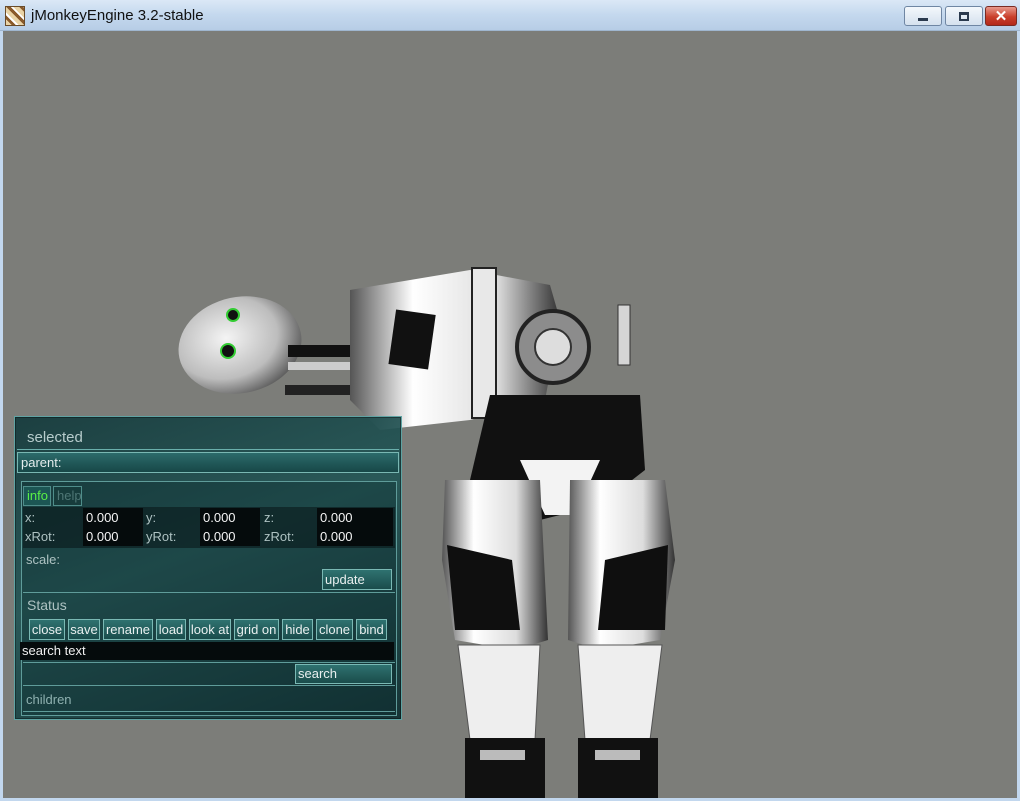 The width and height of the screenshot is (1020, 801). What do you see at coordinates (334, 629) in the screenshot?
I see `clone-button: clone` at bounding box center [334, 629].